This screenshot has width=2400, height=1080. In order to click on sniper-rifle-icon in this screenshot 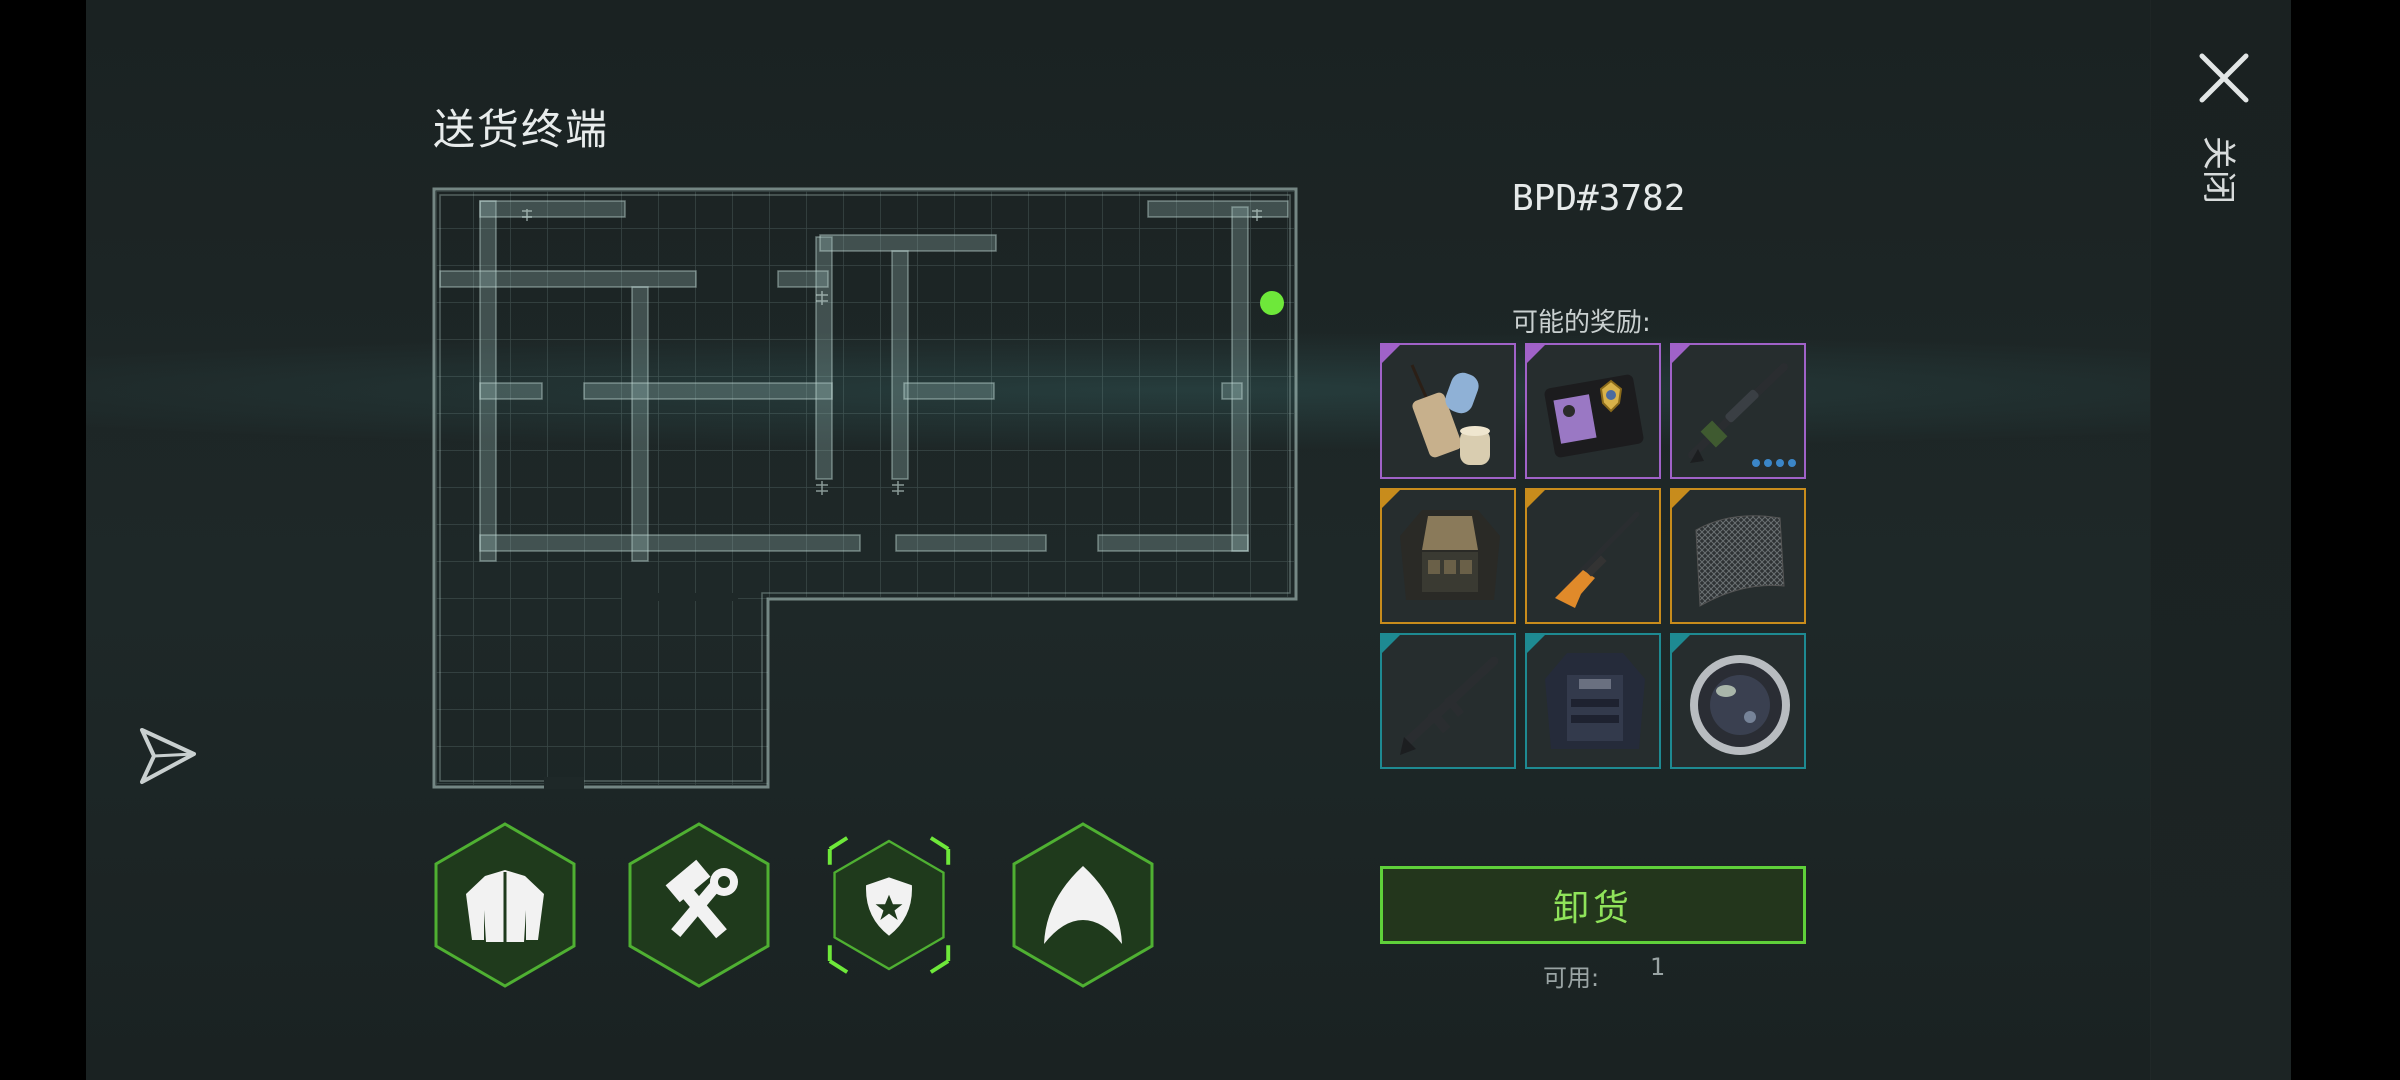, I will do `click(1742, 415)`.